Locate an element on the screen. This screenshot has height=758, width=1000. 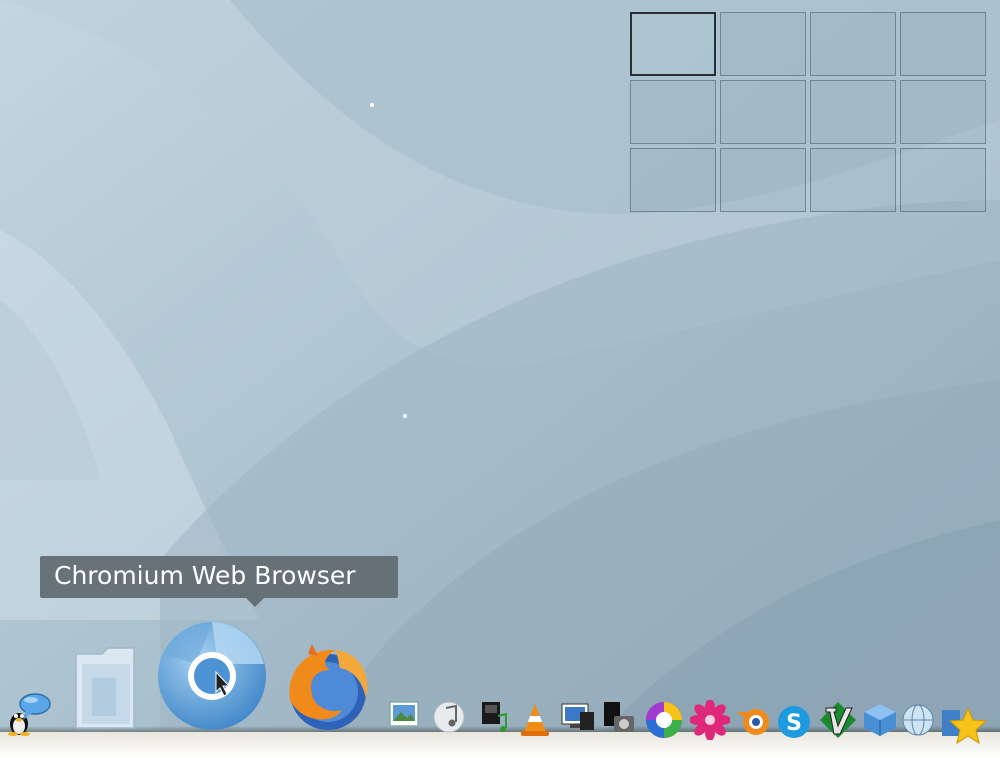
firefox-icon is located at coordinates (326, 688).